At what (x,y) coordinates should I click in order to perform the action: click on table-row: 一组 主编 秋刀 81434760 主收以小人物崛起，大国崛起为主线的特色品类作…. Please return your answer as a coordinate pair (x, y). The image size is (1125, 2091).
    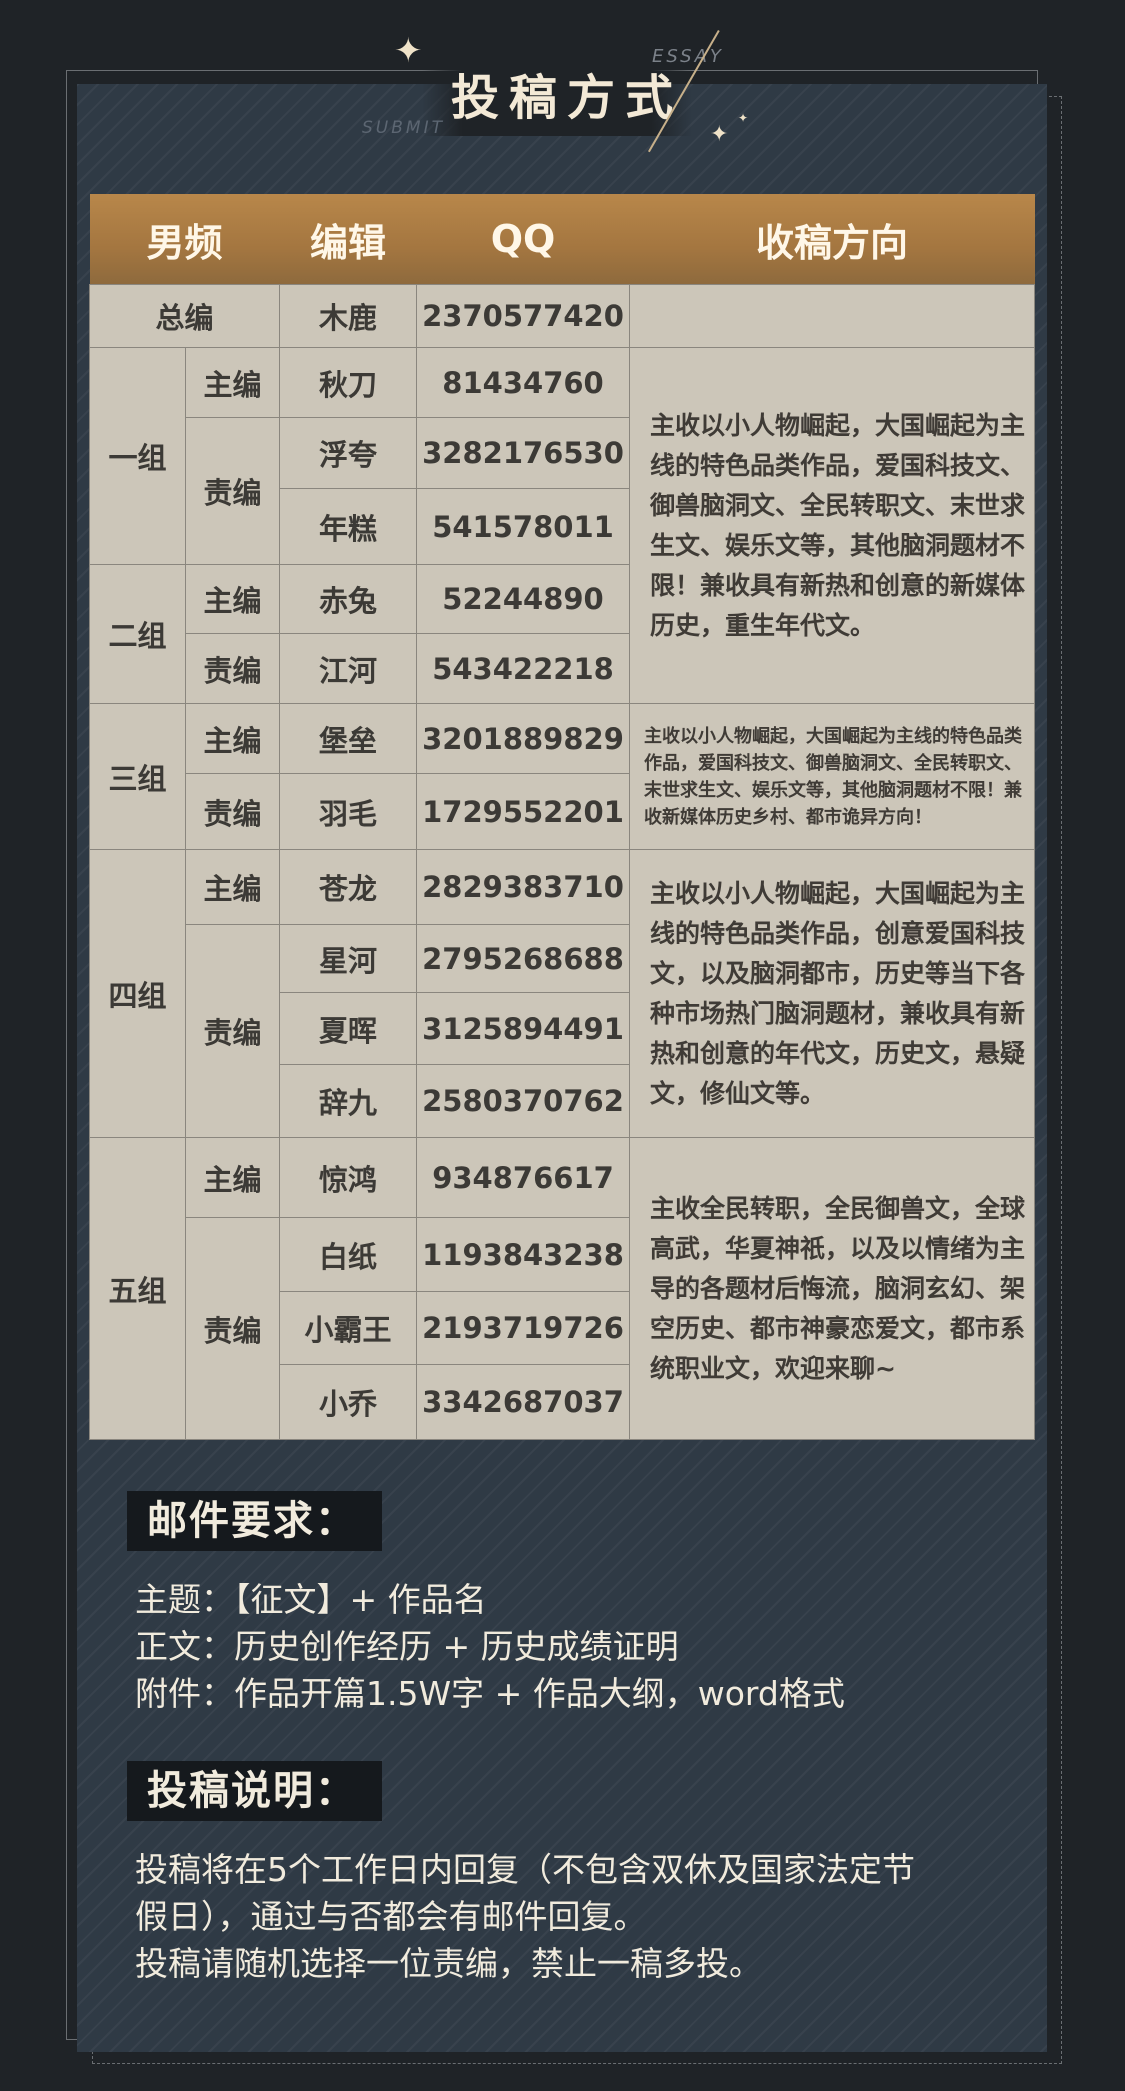
    Looking at the image, I should click on (562, 525).